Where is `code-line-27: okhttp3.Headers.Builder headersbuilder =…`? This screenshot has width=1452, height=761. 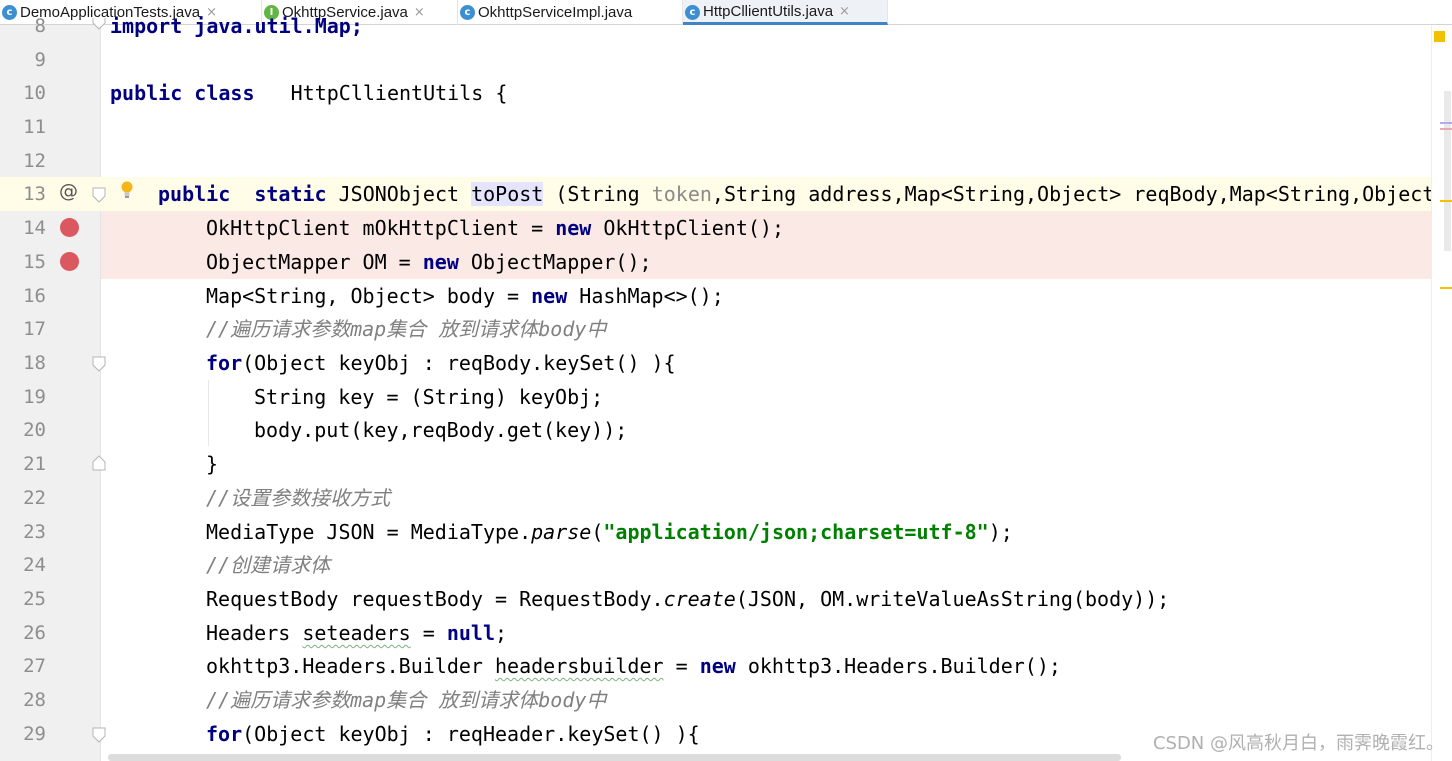 code-line-27: okhttp3.Headers.Builder headersbuilder =… is located at coordinates (633, 666).